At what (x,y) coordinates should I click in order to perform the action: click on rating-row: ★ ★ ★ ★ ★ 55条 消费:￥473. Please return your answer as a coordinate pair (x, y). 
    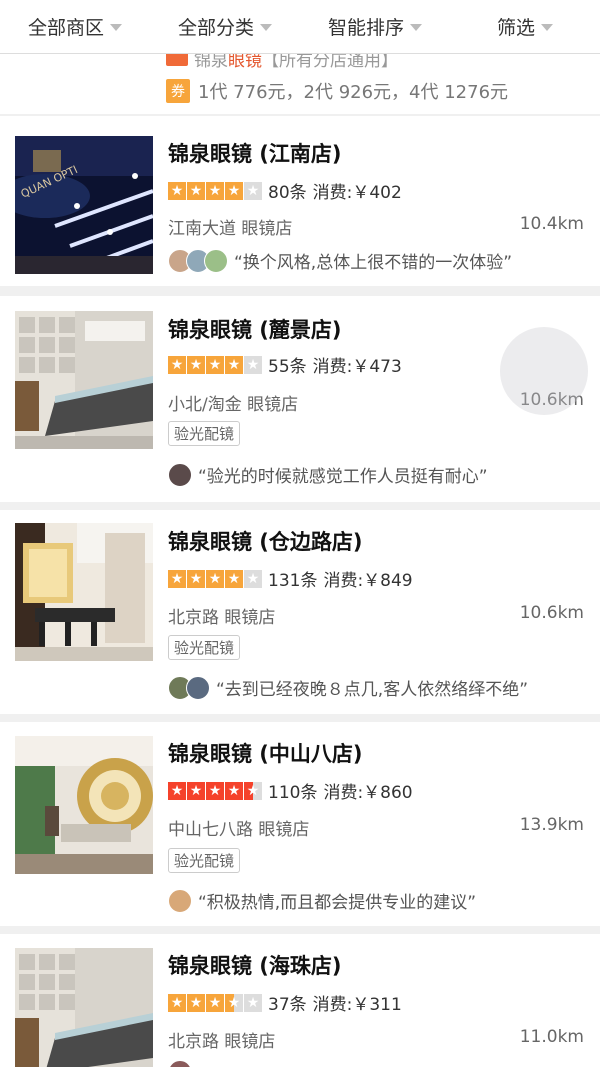
    Looking at the image, I should click on (285, 364).